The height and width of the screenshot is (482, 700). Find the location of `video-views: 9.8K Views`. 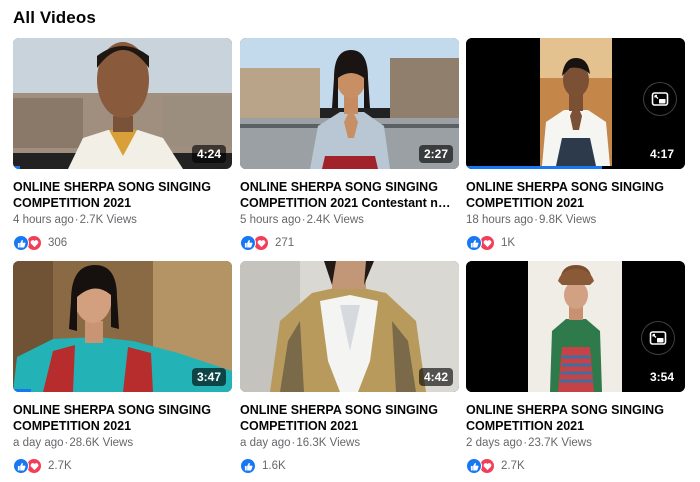

video-views: 9.8K Views is located at coordinates (567, 220).